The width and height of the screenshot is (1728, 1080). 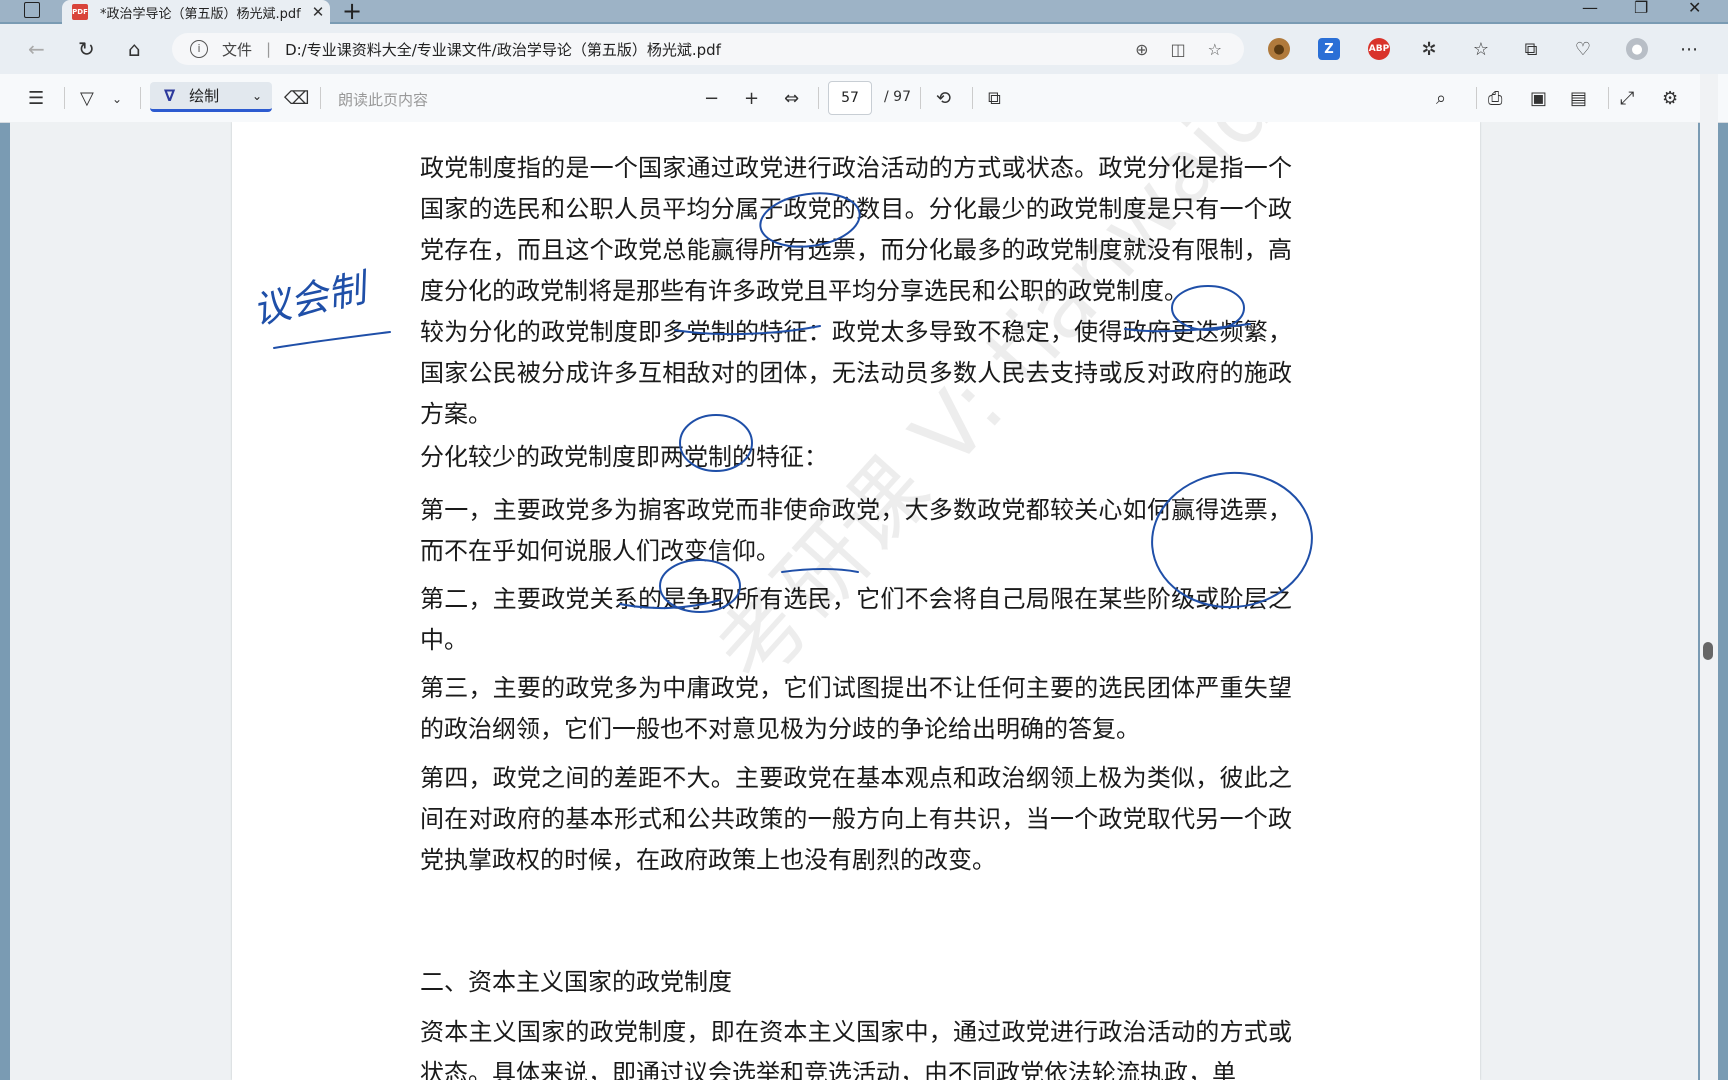 What do you see at coordinates (1215, 49) in the screenshot?
I see `favorite-star-icon: ☆` at bounding box center [1215, 49].